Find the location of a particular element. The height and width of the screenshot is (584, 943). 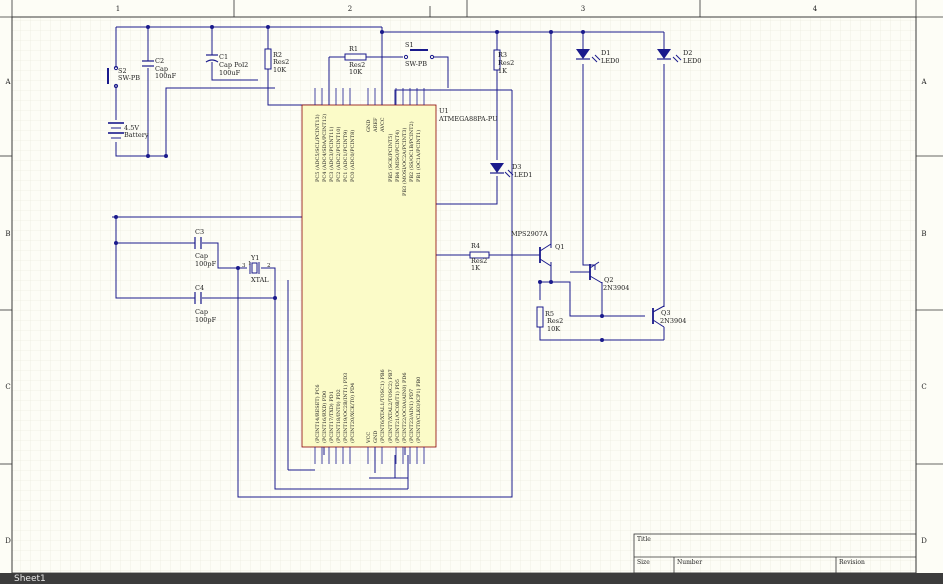

c3-ref: C3 is located at coordinates (199, 232).